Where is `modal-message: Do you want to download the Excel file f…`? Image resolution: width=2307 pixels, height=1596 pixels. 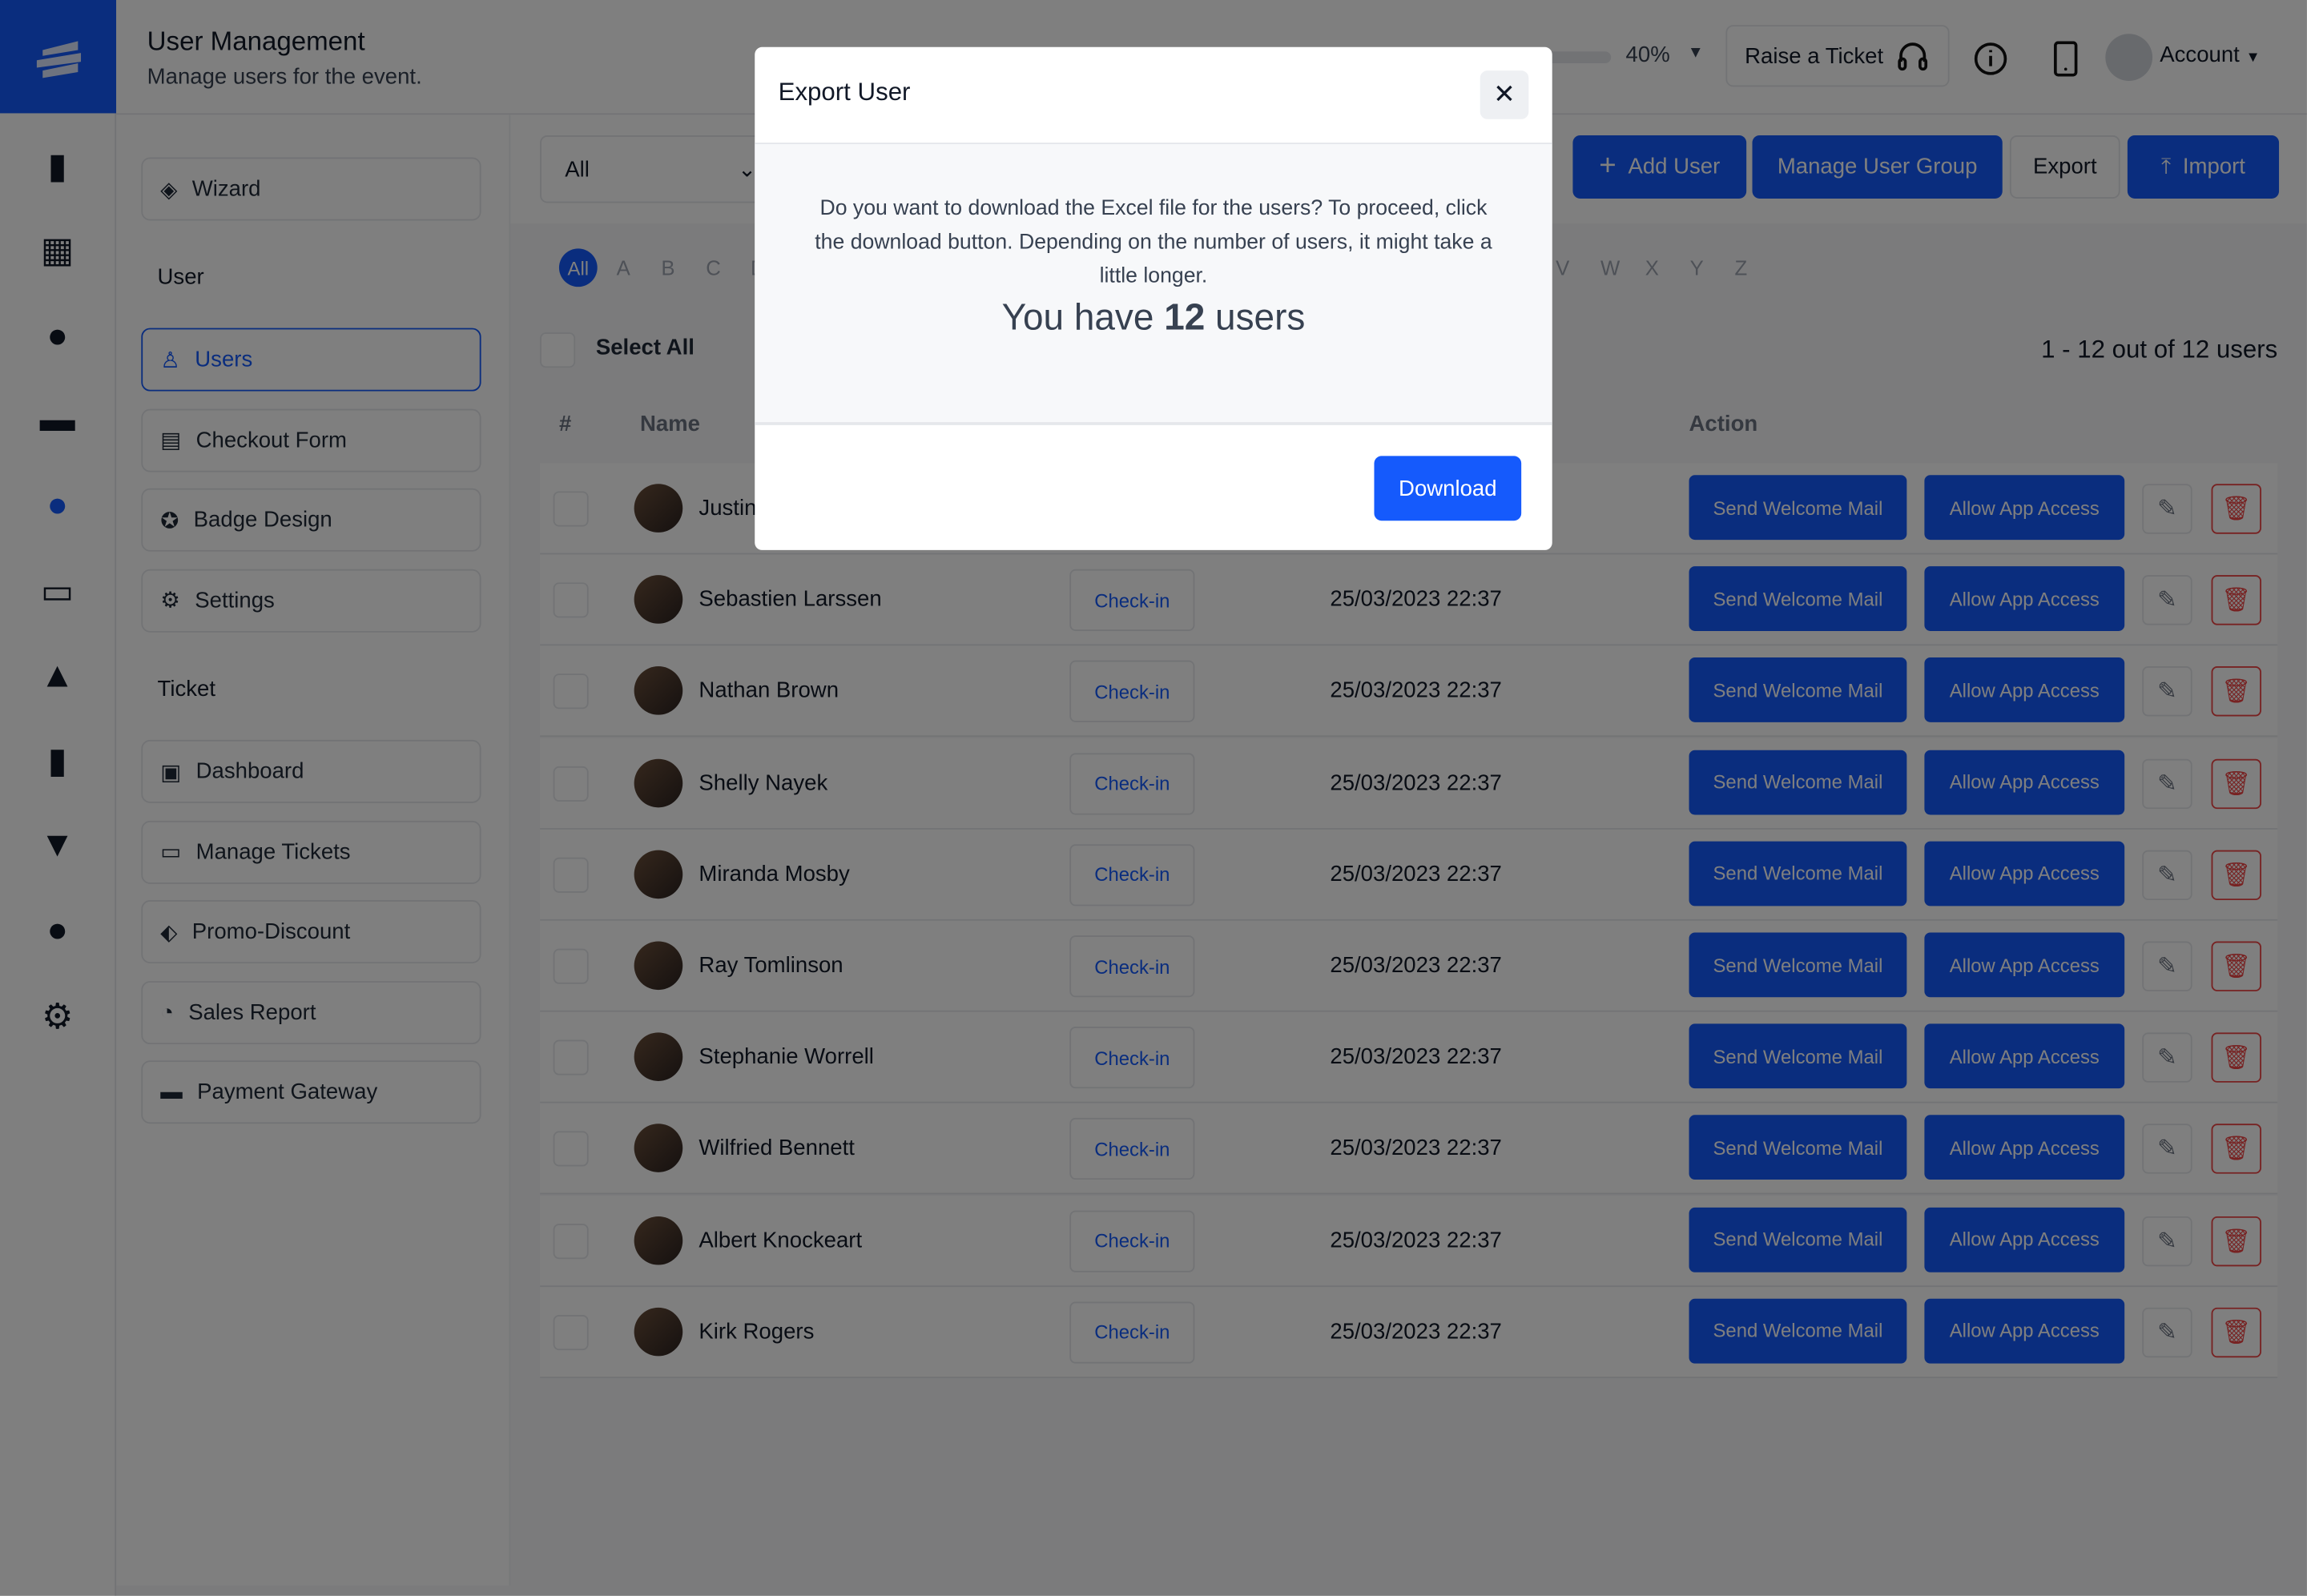
modal-message: Do you want to download the Excel file f… is located at coordinates (1154, 242).